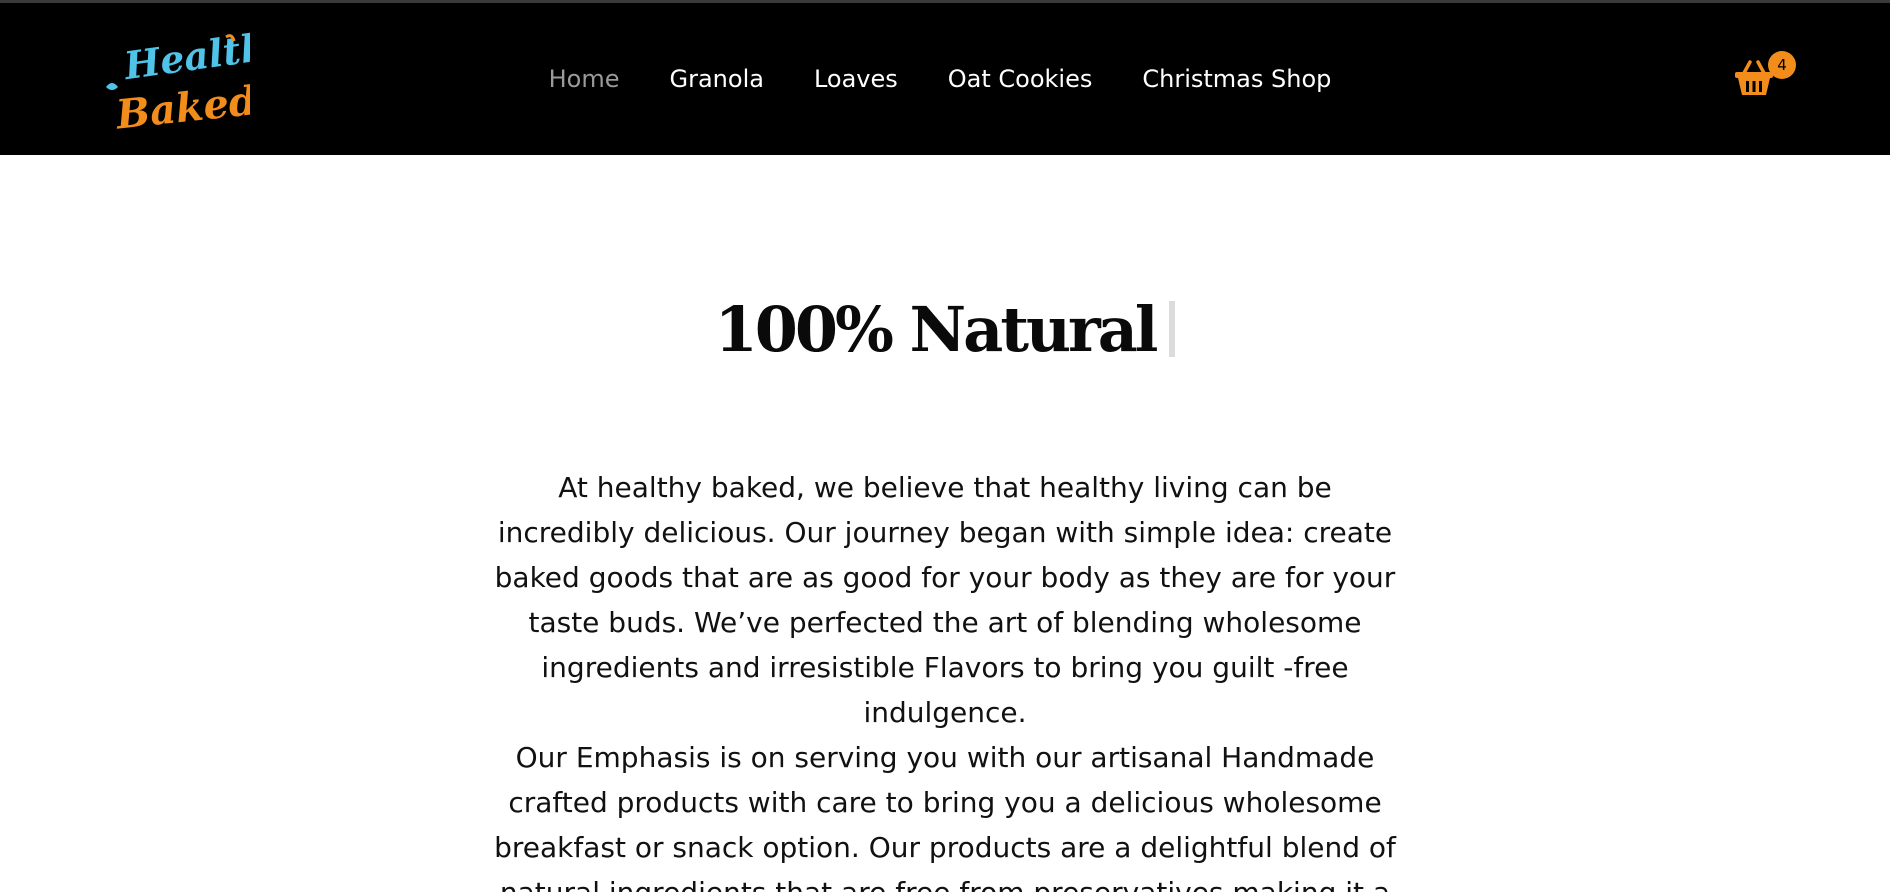  Describe the element at coordinates (1236, 79) in the screenshot. I see `nav-christmas-shop: Christmas Shop` at that location.